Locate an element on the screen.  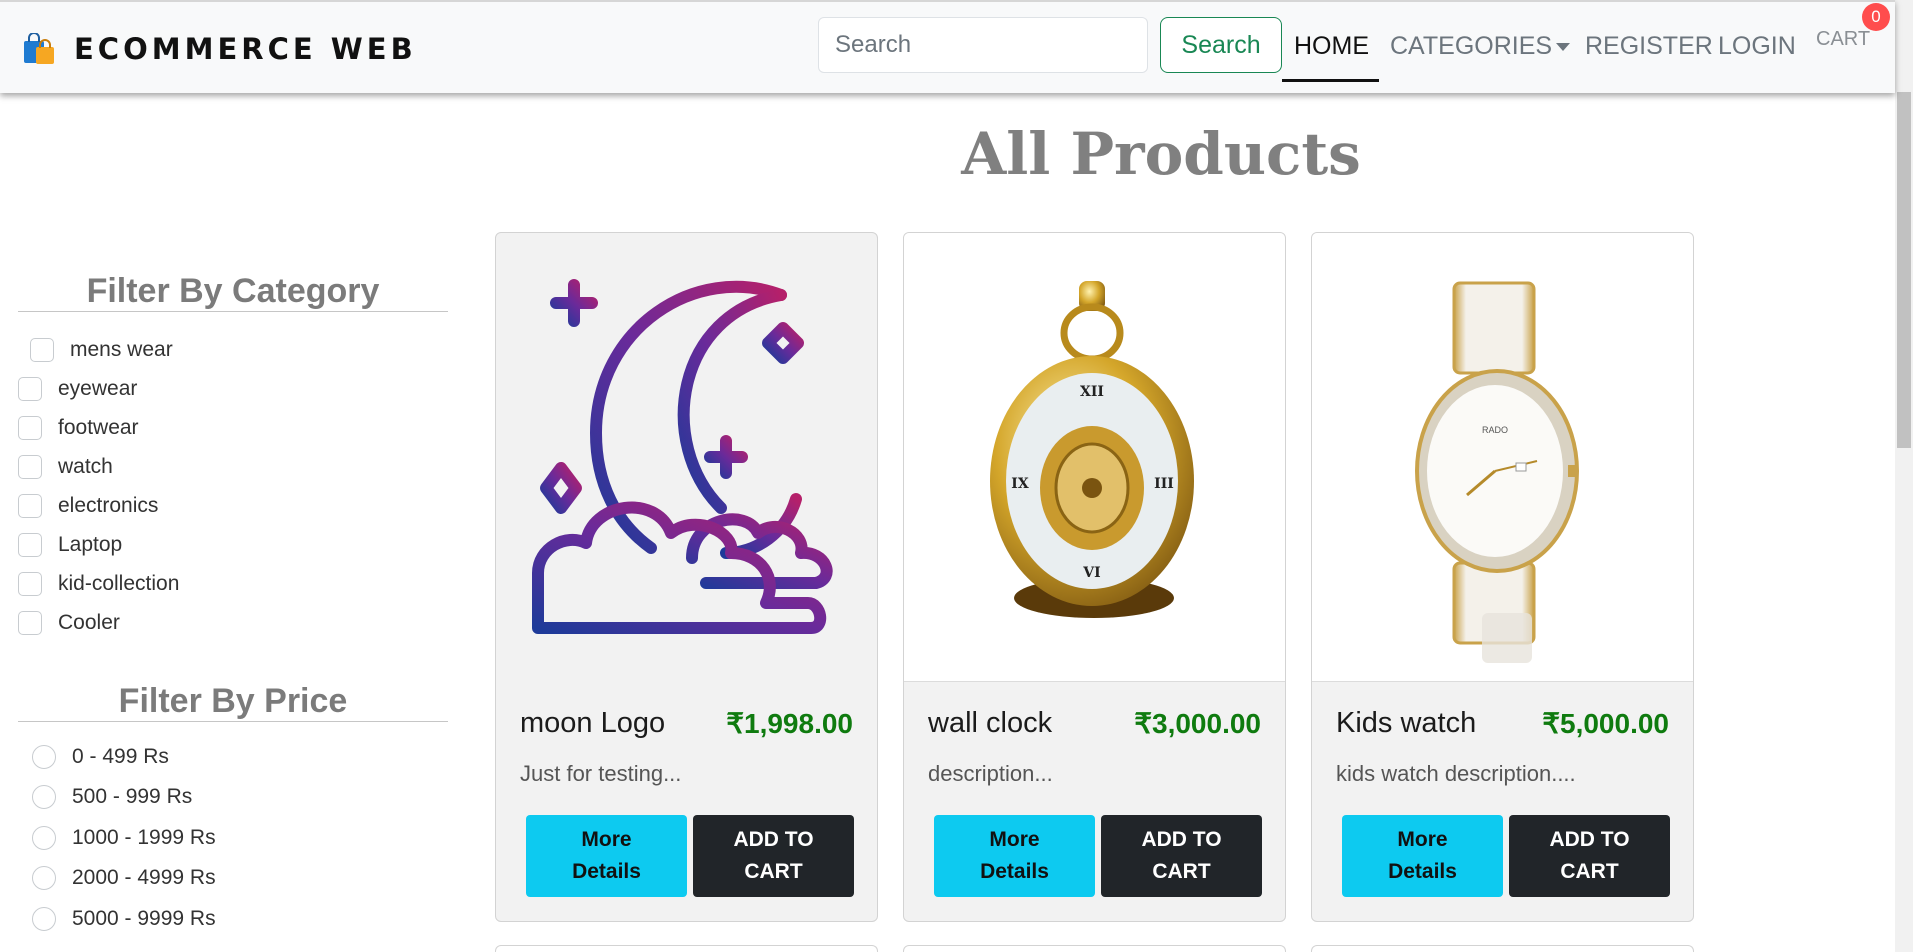
category-filter-label: Laptop is located at coordinates (90, 544).